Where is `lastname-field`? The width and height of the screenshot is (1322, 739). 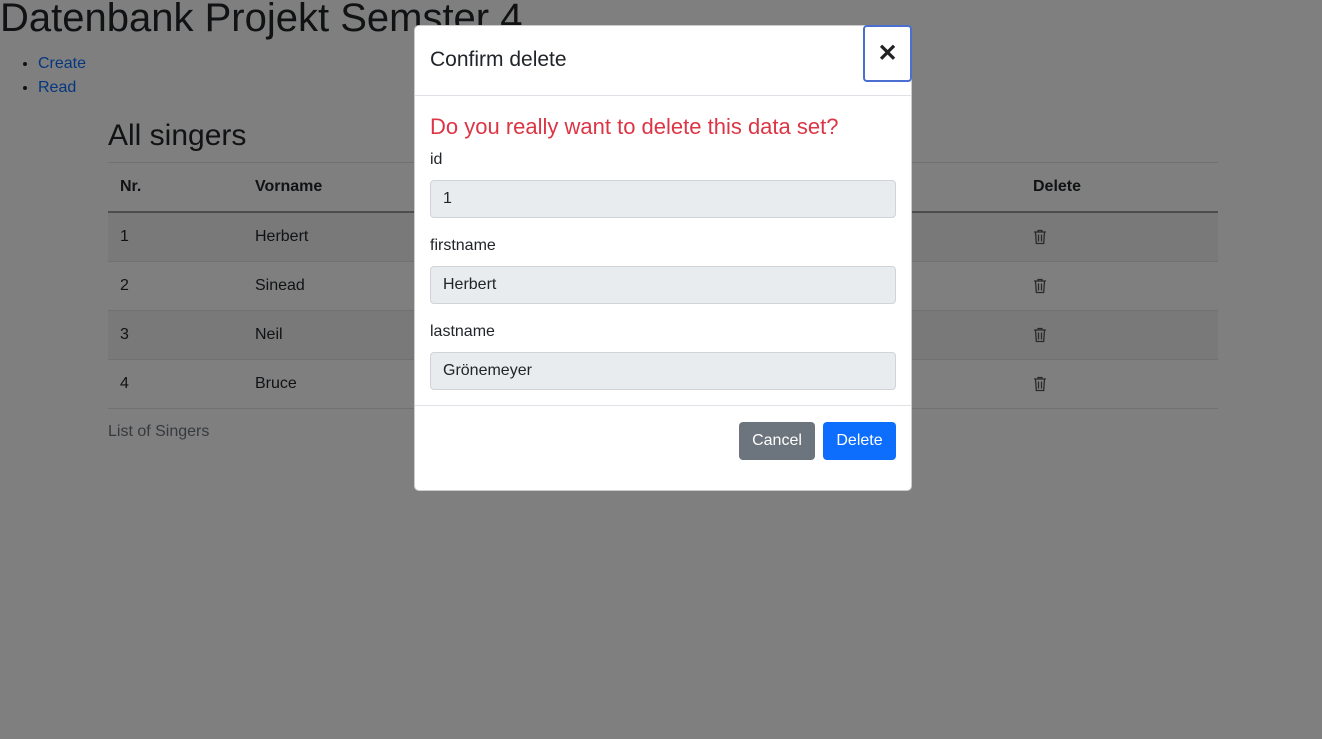
lastname-field is located at coordinates (663, 371).